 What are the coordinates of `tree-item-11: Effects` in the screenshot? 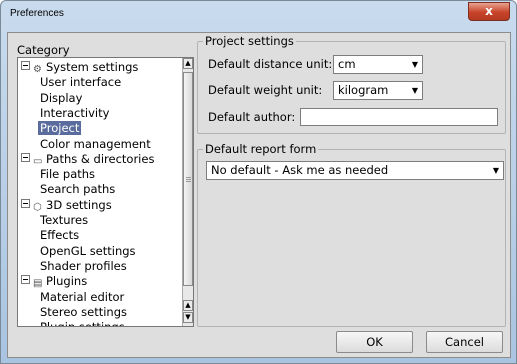 It's located at (59, 235).